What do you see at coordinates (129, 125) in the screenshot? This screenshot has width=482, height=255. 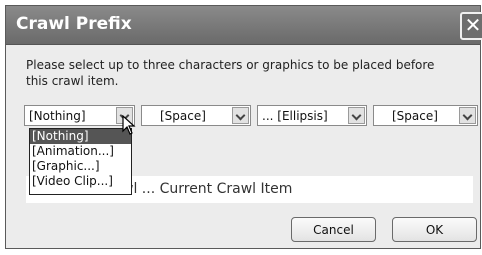 I see `mouse-pointer-icon` at bounding box center [129, 125].